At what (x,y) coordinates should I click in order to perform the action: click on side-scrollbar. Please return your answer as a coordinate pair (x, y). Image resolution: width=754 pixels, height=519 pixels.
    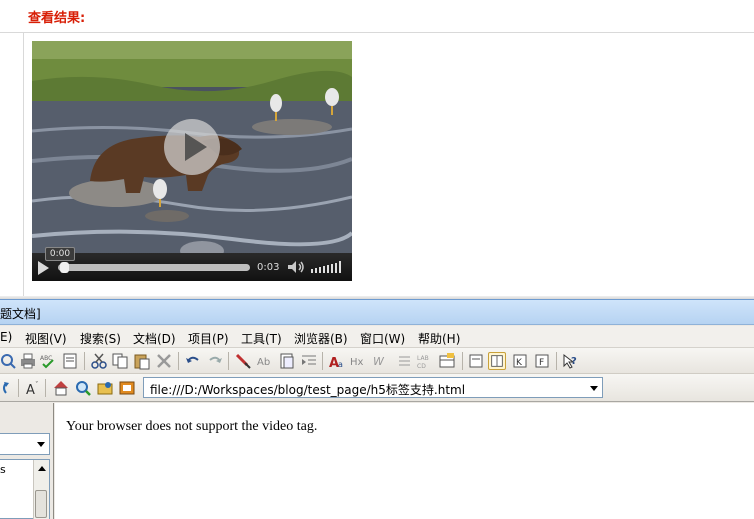
    Looking at the image, I should click on (41, 489).